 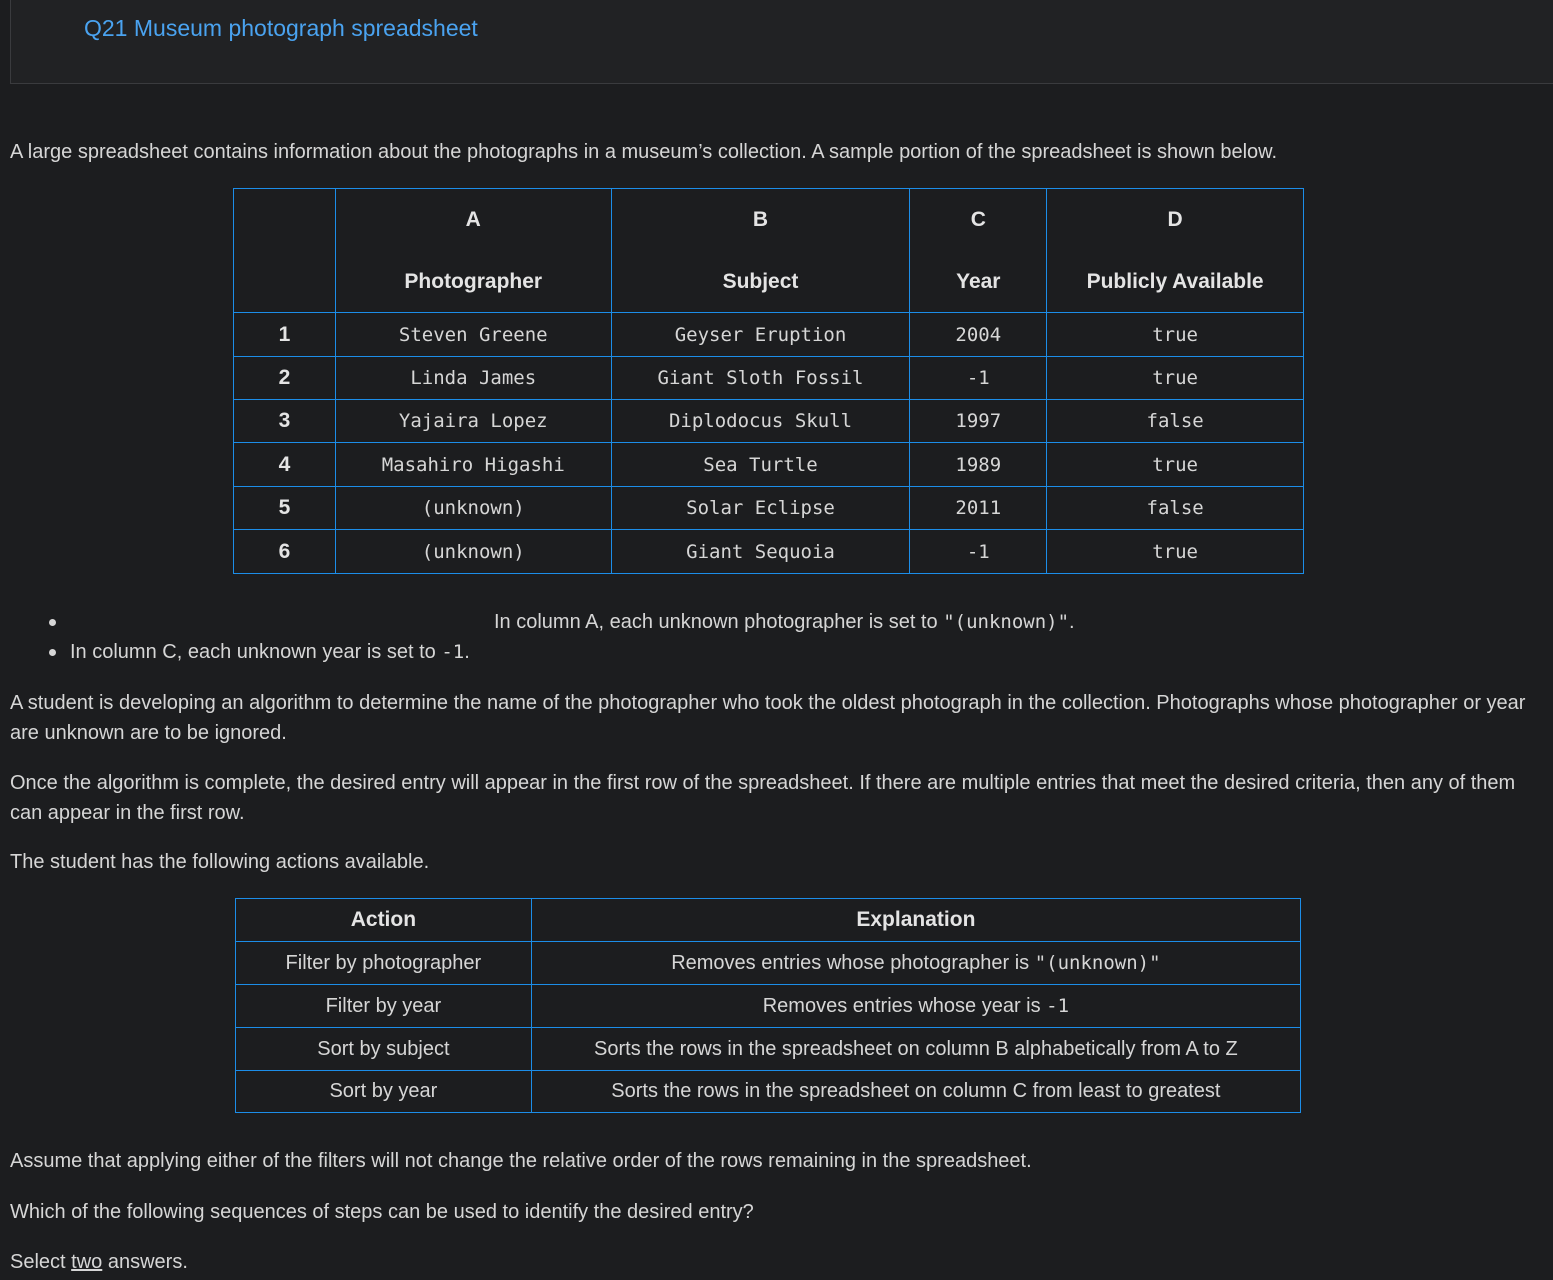 I want to click on subject-cell: Sea Turtle, so click(x=760, y=464).